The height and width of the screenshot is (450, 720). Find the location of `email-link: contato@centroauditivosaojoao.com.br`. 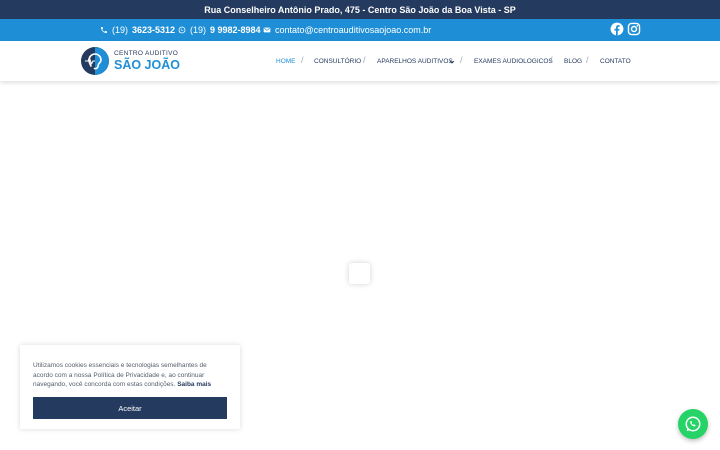

email-link: contato@centroauditivosaojoao.com.br is located at coordinates (347, 30).